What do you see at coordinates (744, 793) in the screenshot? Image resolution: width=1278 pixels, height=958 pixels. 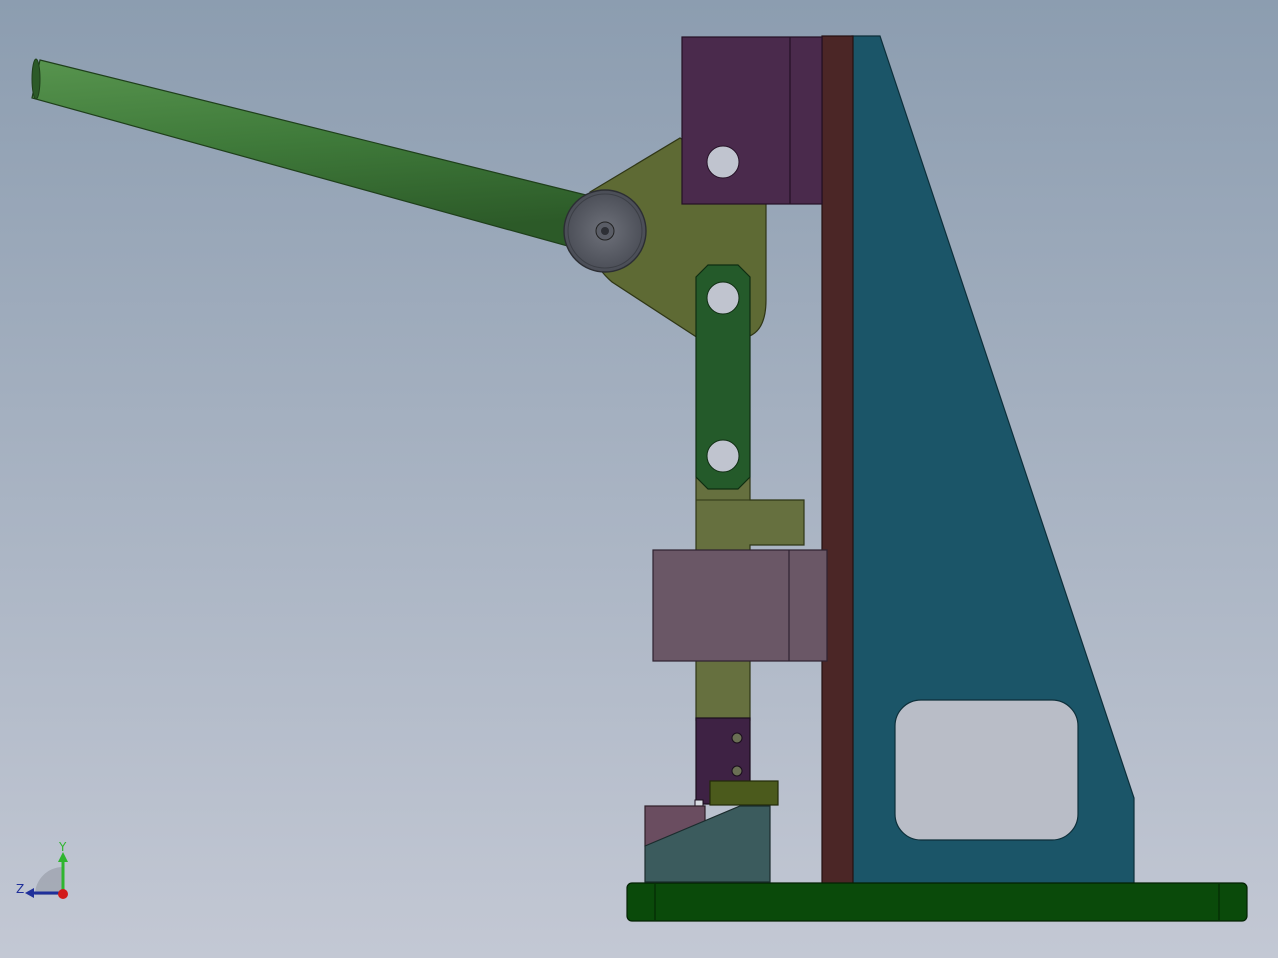 I see `clamp-block` at bounding box center [744, 793].